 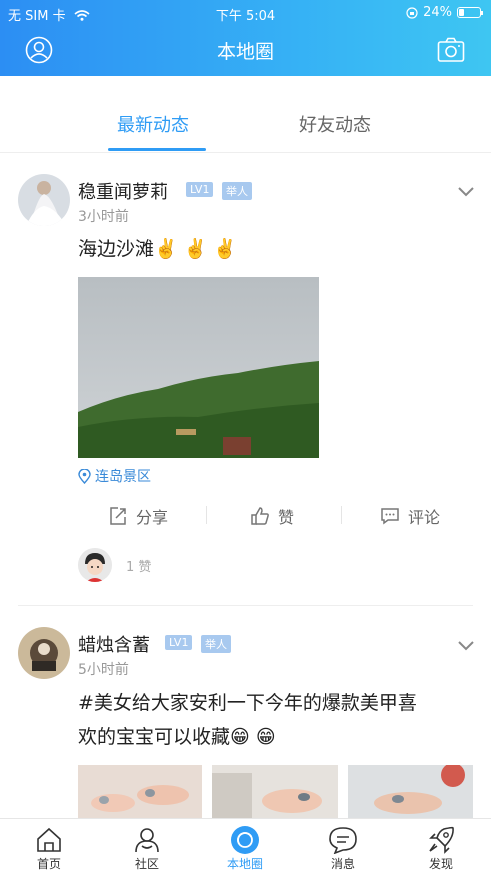 I want to click on status-bar: 无 SIM 卡 下午 5:04 24%, so click(x=245, y=13).